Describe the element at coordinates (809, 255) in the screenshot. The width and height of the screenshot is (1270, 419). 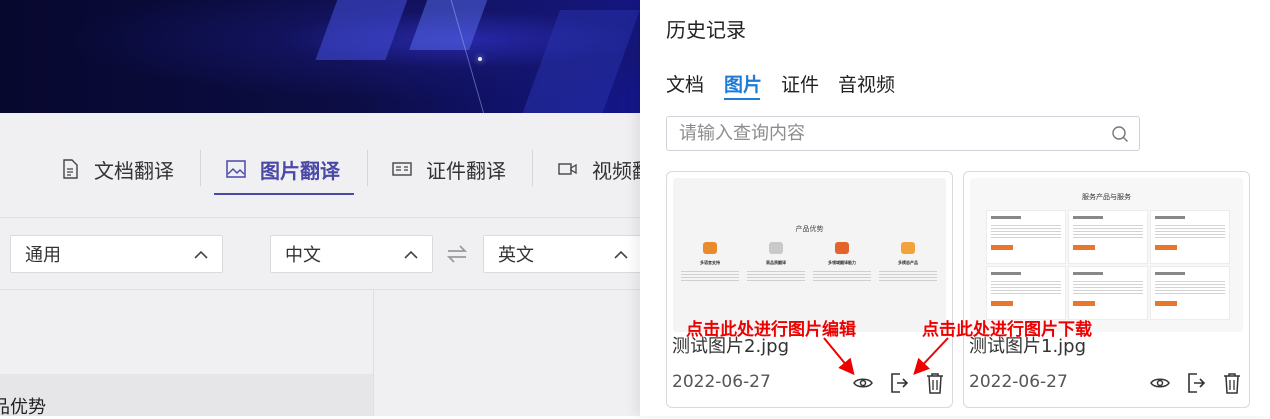
I see `image-thumbnail: 产品优势 多语言支持 高品质翻译 多领域翻译能力 多模态产品` at that location.